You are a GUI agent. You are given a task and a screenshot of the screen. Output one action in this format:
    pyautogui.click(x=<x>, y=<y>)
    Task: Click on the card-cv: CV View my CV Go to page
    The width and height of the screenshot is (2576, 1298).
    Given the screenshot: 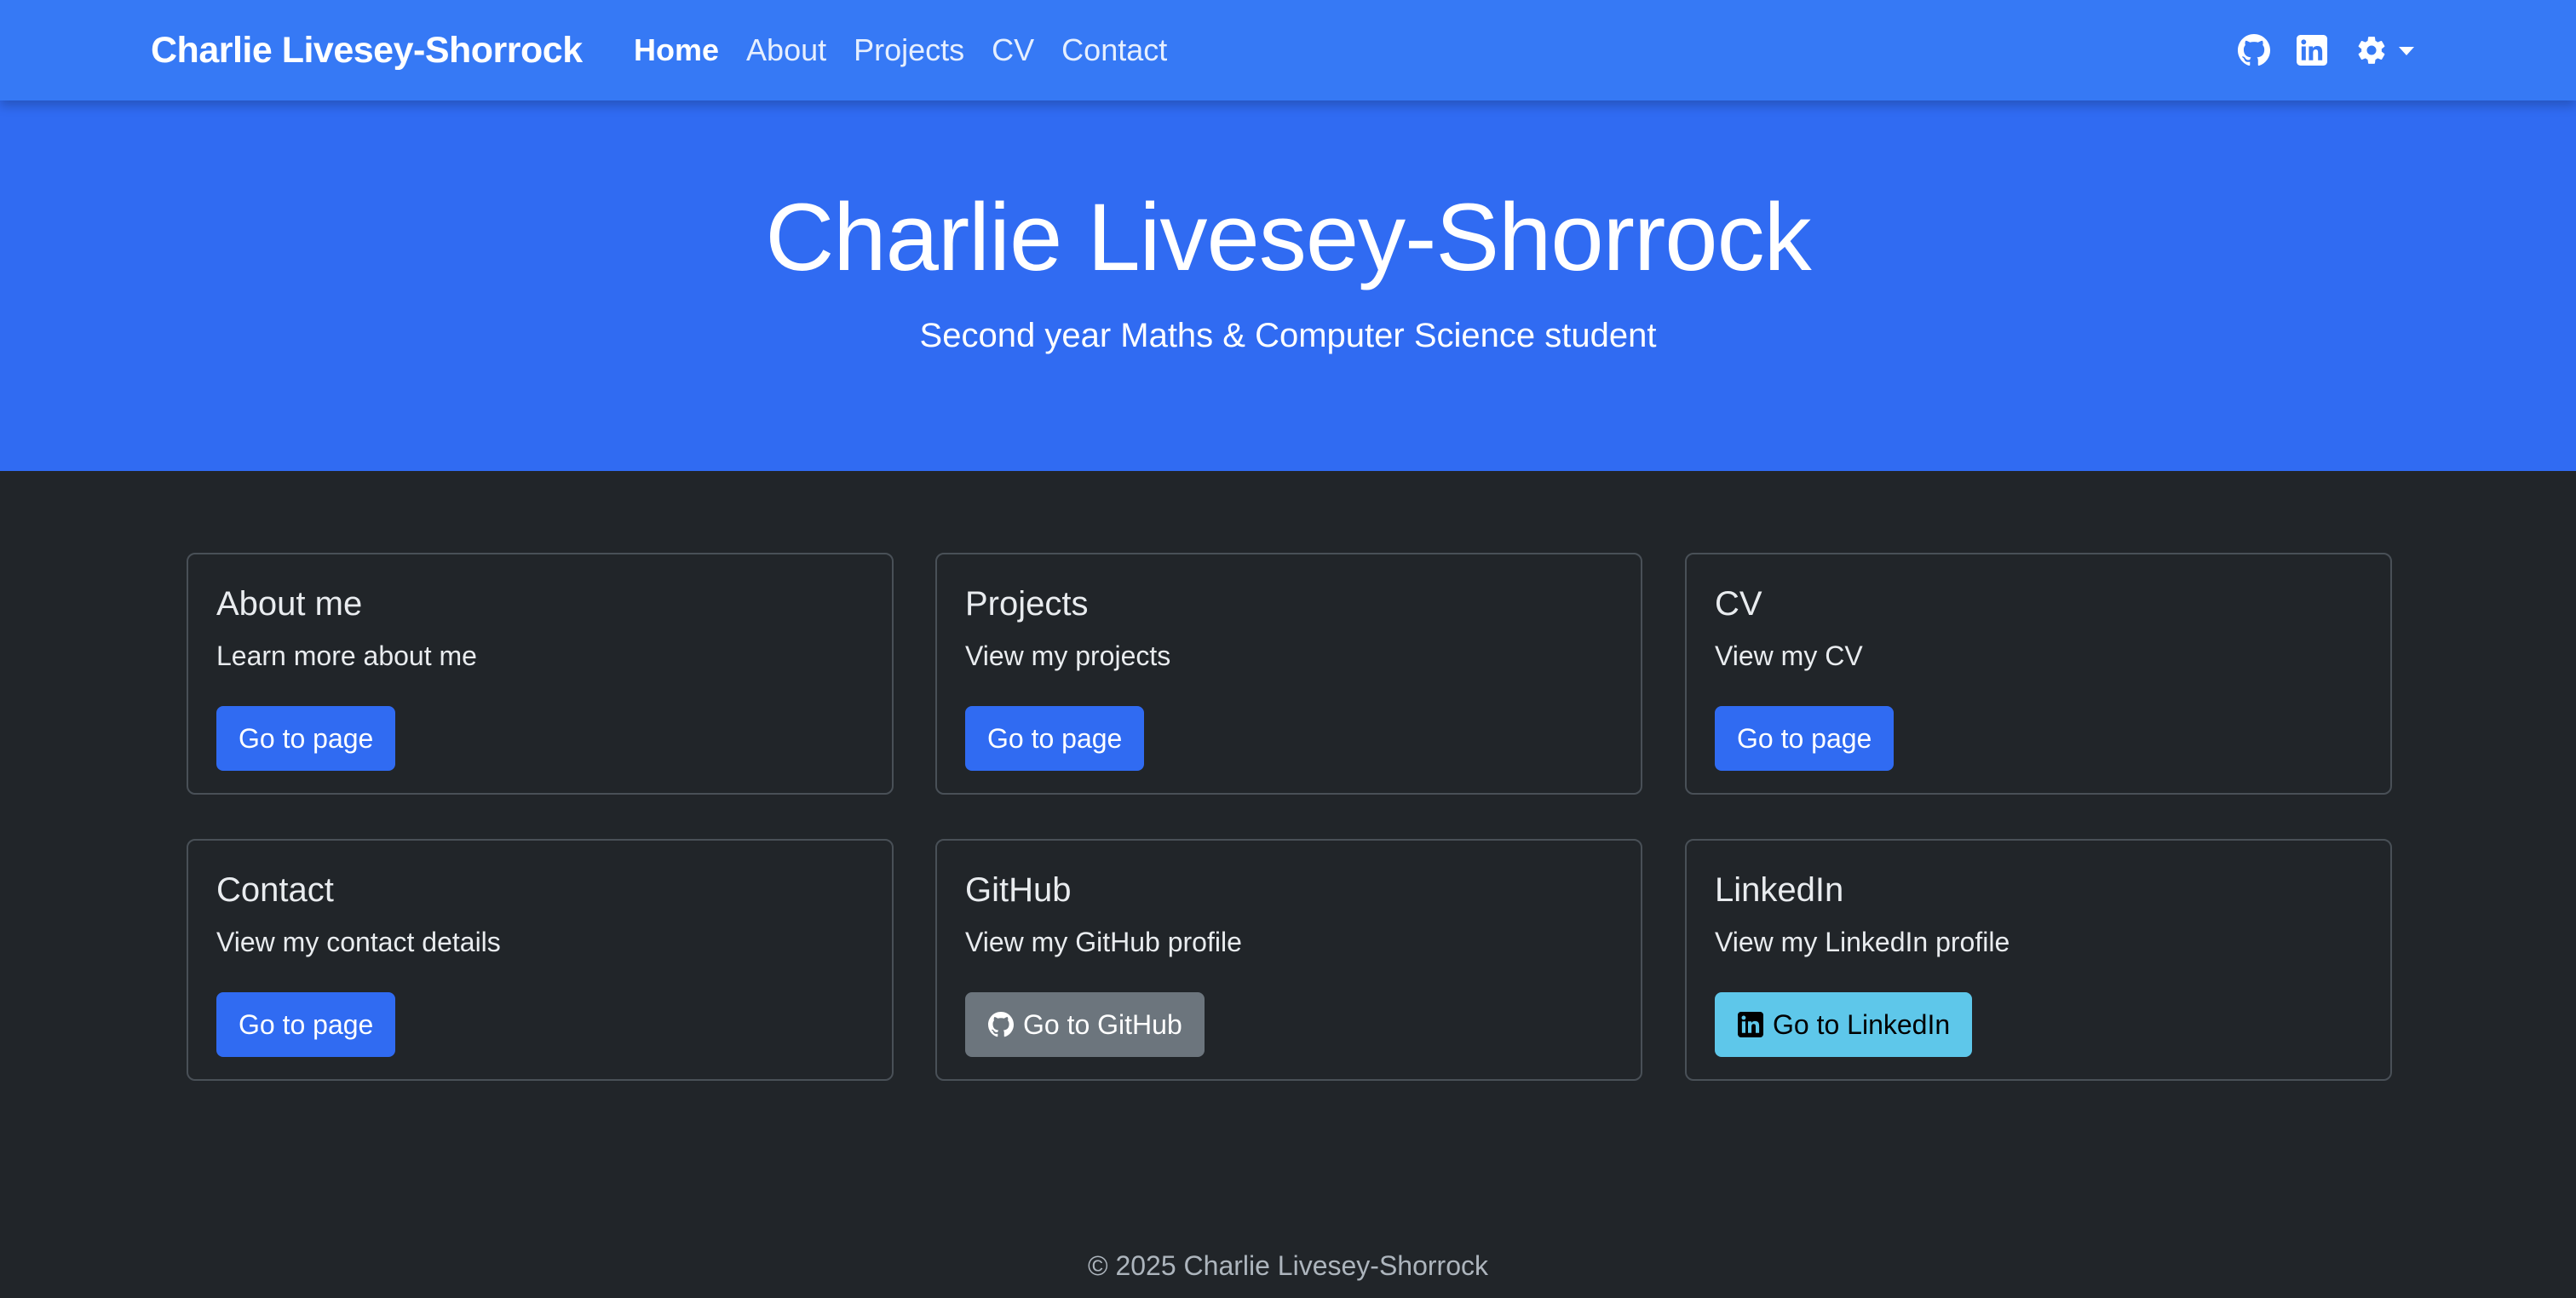 What is the action you would take?
    pyautogui.click(x=2039, y=674)
    